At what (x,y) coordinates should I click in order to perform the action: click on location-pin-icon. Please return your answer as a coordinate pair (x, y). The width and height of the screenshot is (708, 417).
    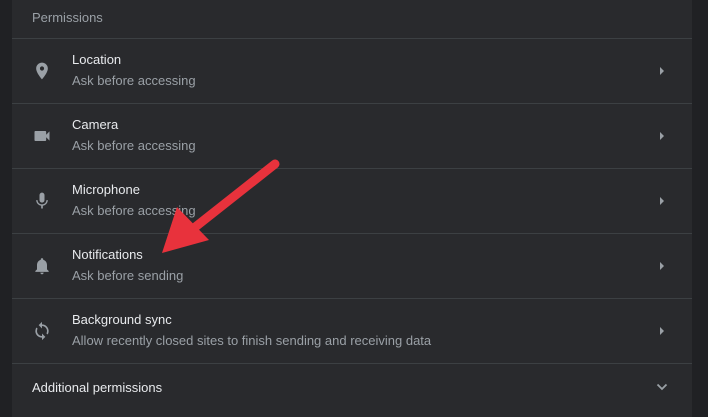
    Looking at the image, I should click on (42, 71).